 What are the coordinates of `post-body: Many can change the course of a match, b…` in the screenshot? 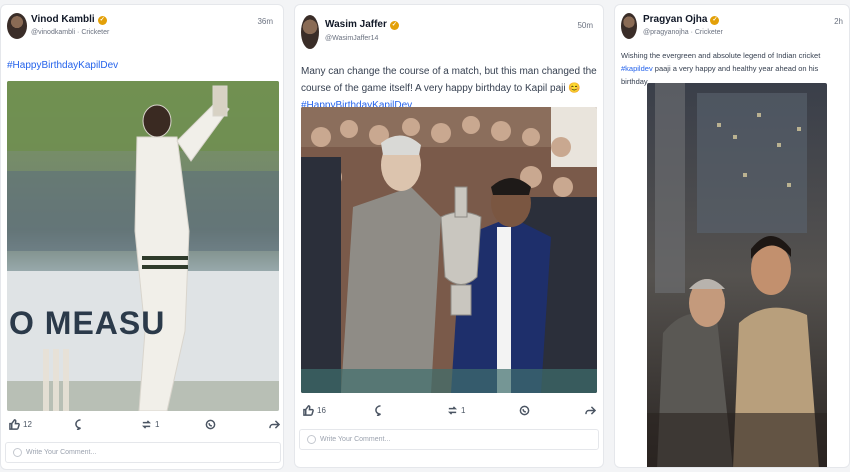 It's located at (449, 80).